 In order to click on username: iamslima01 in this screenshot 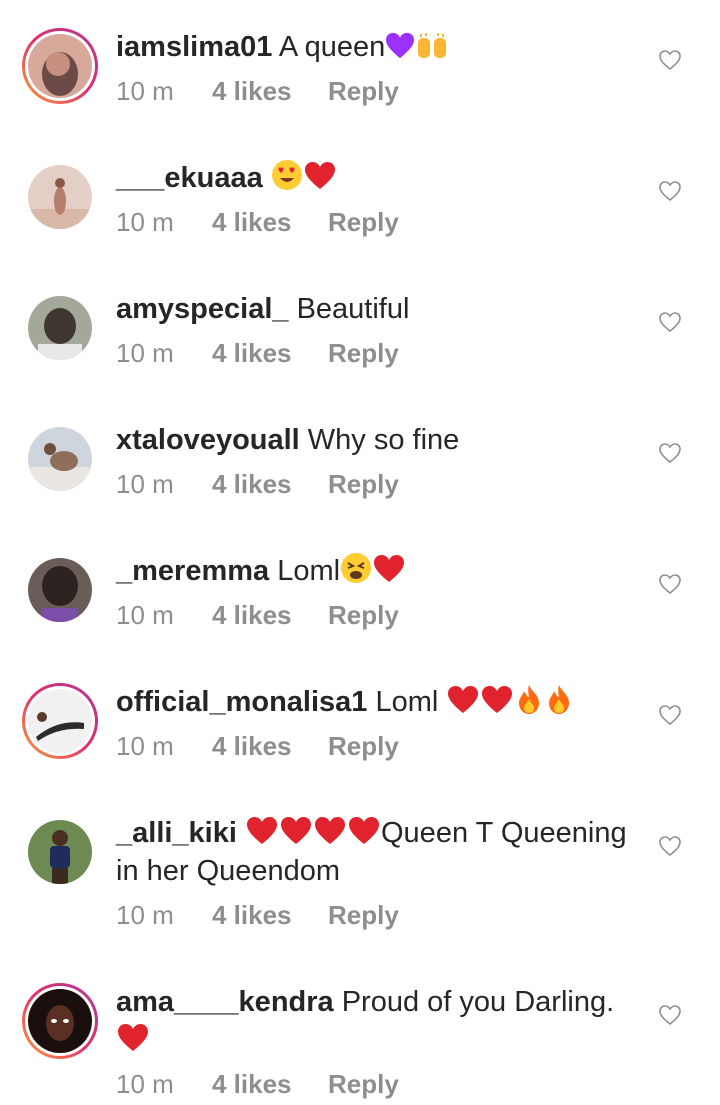, I will do `click(194, 47)`.